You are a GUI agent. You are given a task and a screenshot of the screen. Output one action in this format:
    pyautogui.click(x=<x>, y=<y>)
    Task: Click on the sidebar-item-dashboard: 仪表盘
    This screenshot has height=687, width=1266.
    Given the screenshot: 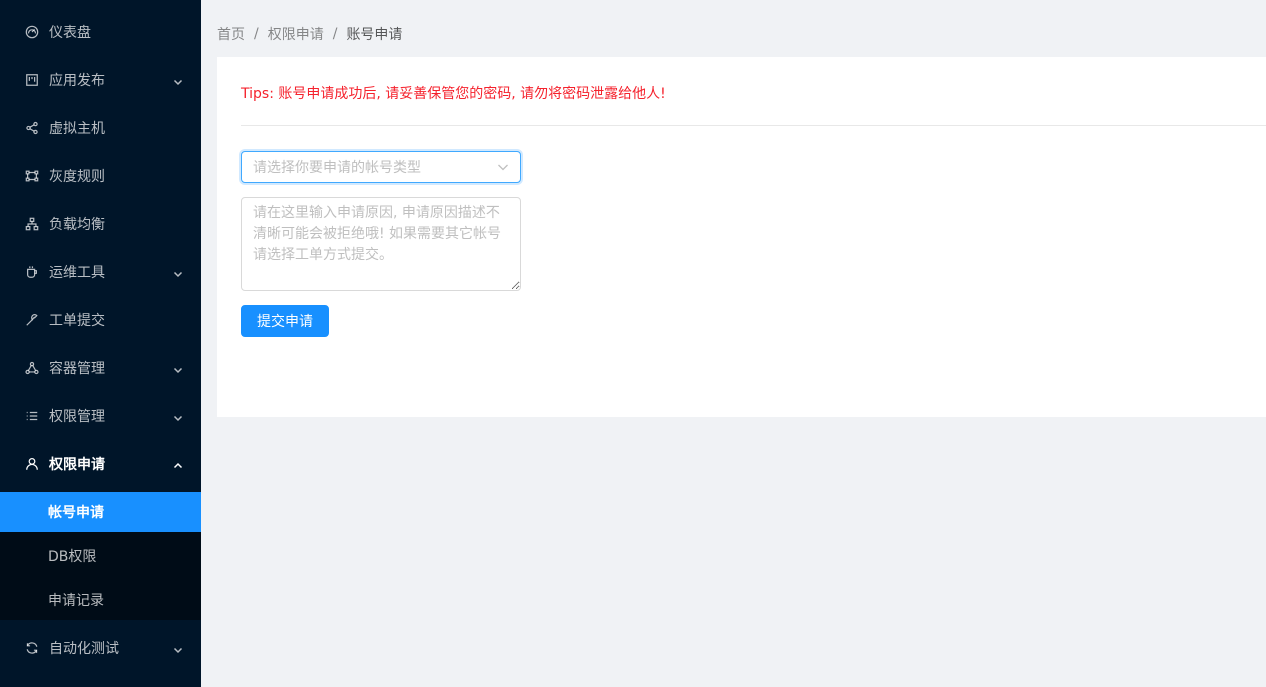 What is the action you would take?
    pyautogui.click(x=100, y=32)
    